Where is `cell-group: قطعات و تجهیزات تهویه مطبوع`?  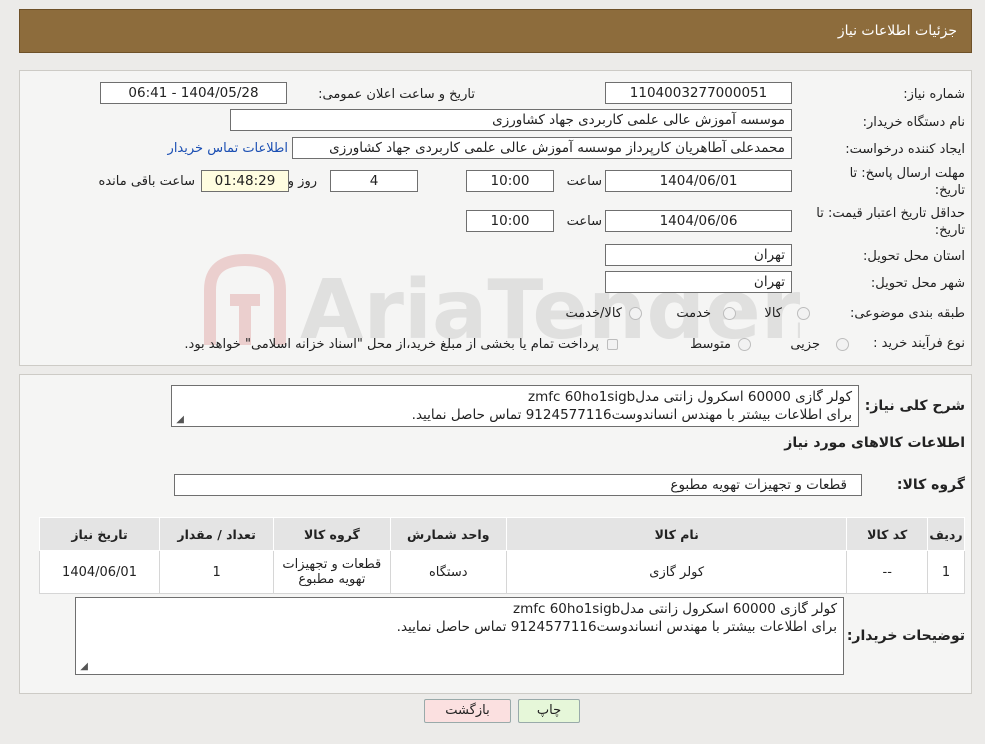
cell-group: قطعات و تجهیزات تهویه مطبوع is located at coordinates (332, 572).